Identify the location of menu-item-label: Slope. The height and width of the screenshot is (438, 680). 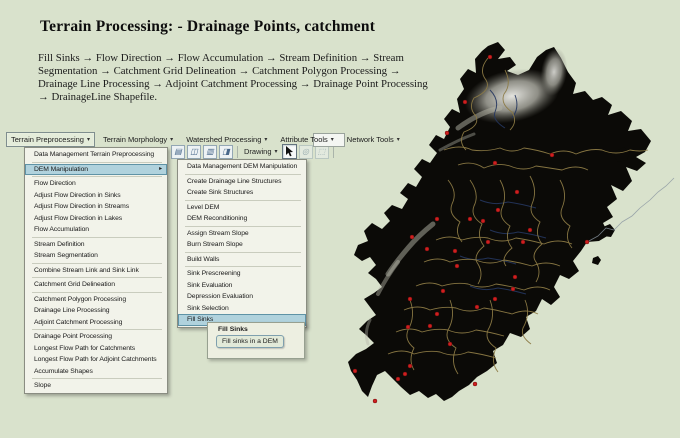
(42, 385).